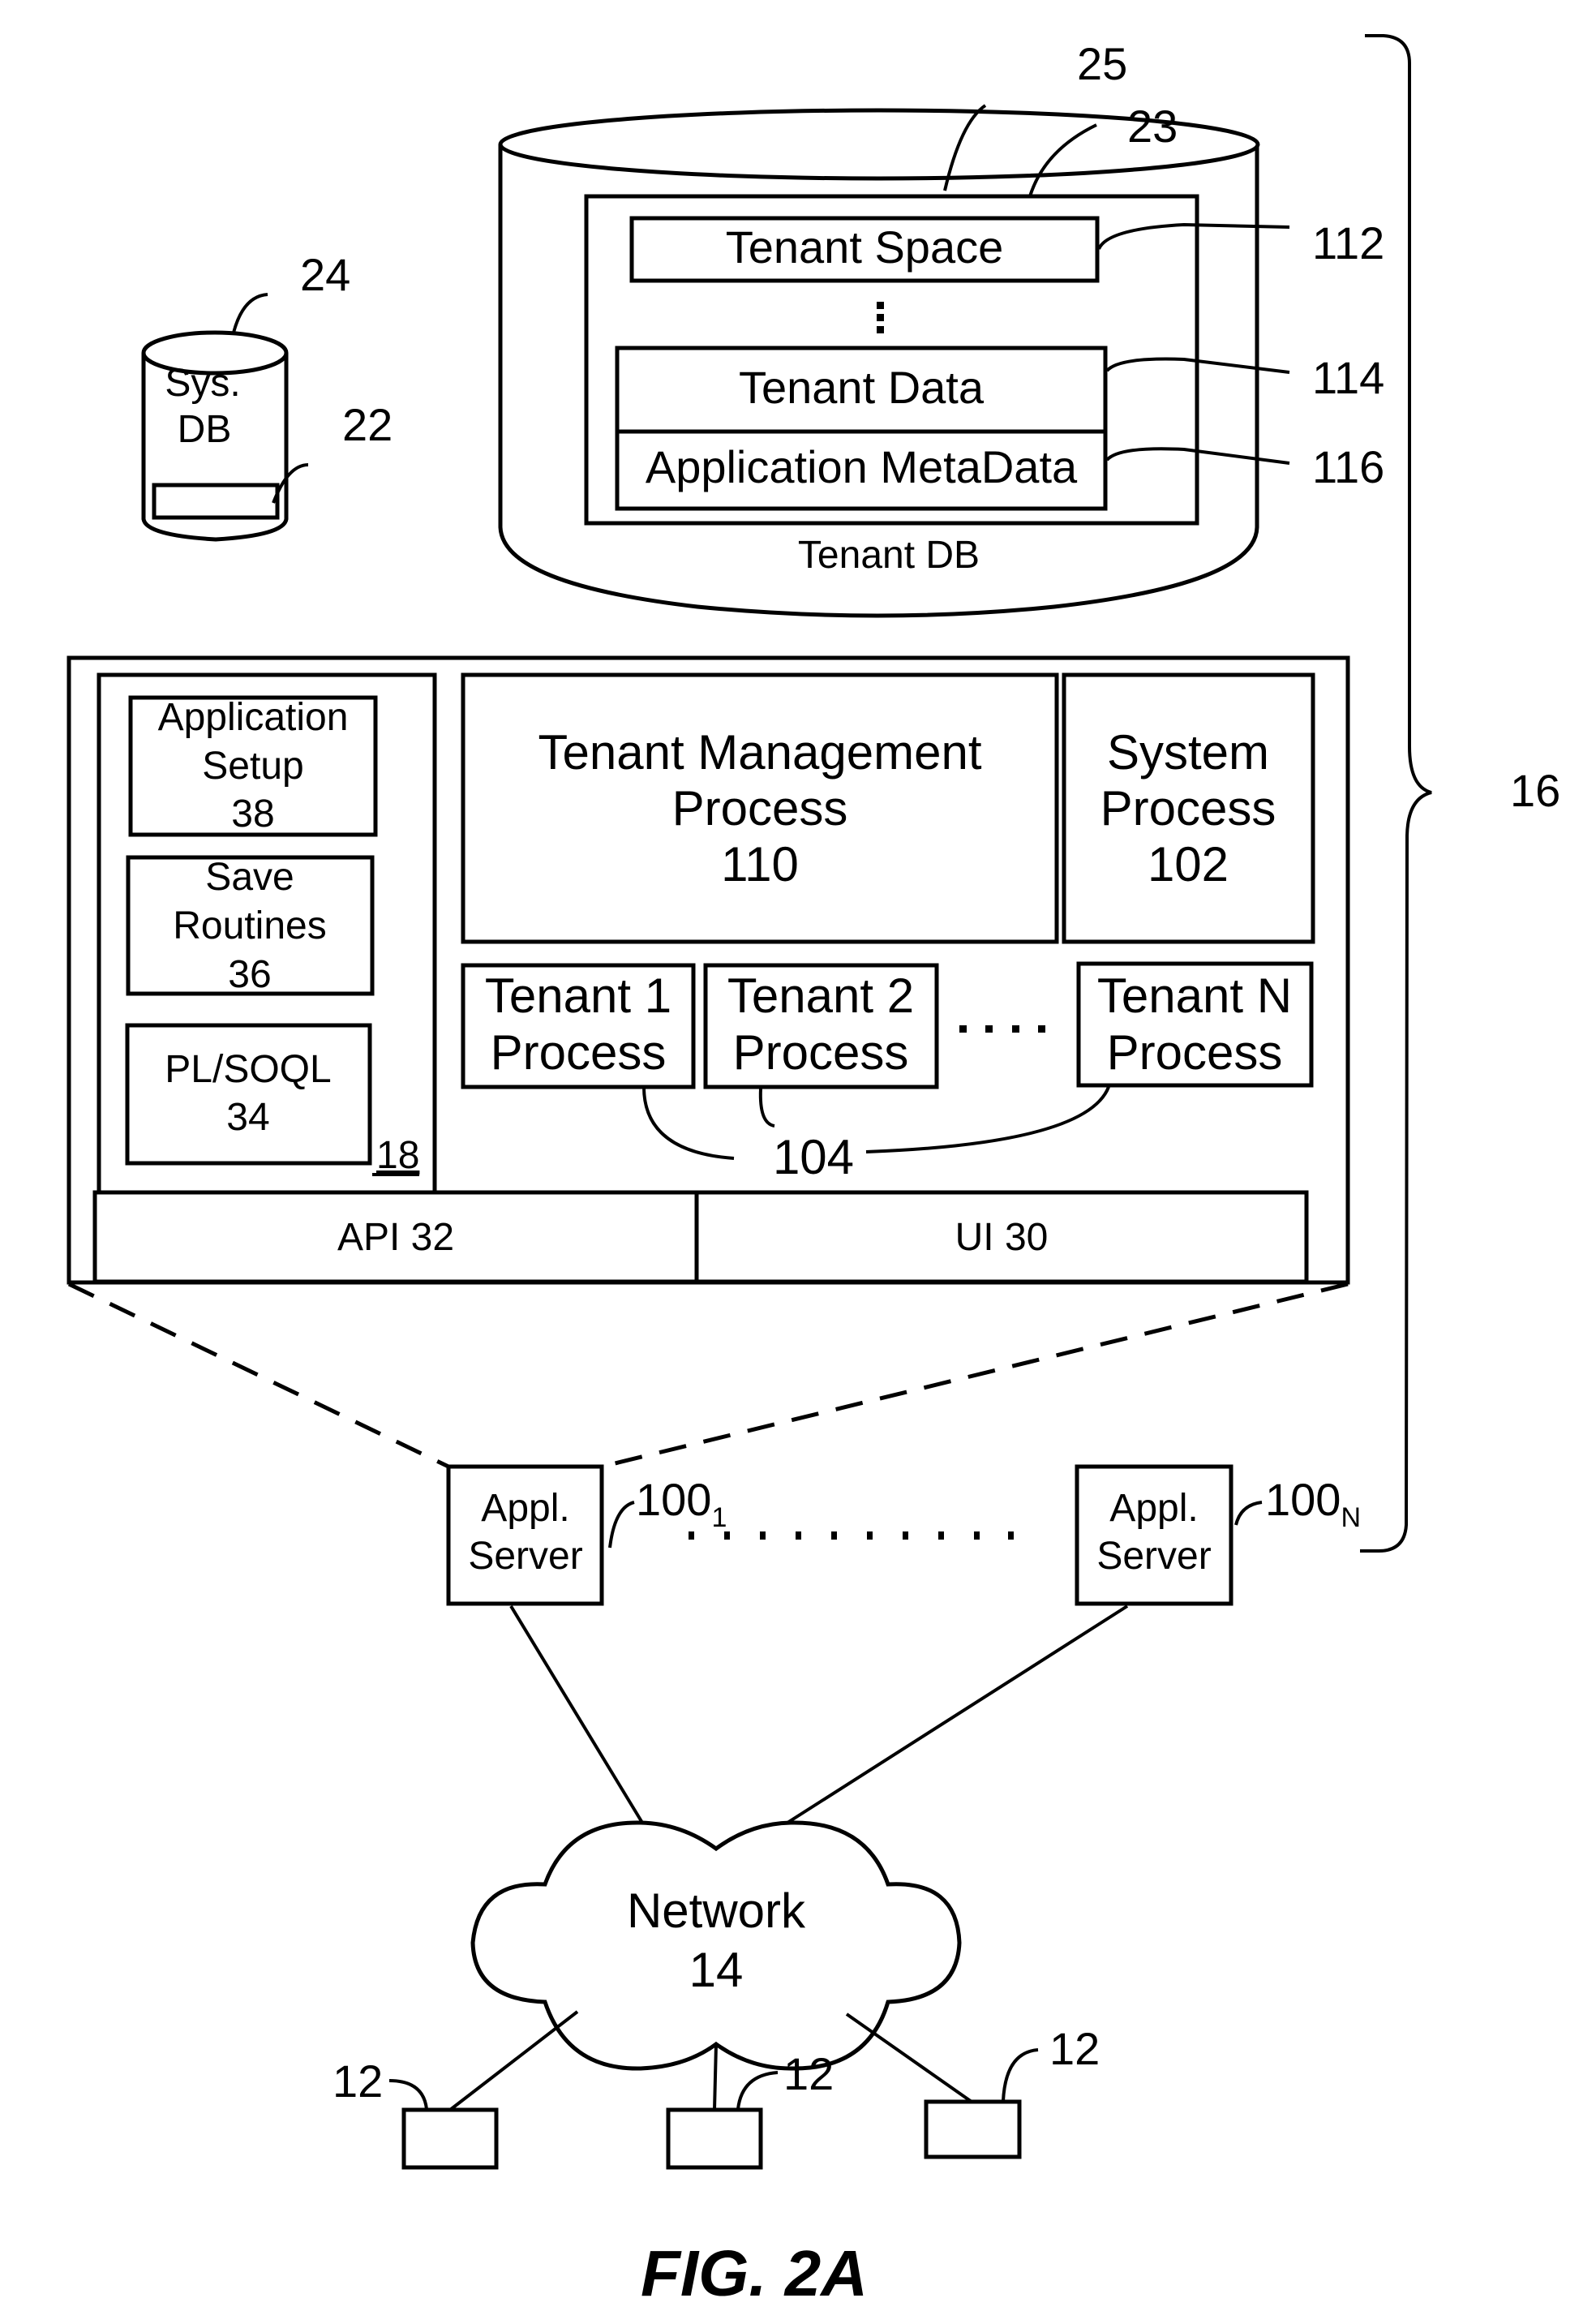 Image resolution: width=1596 pixels, height=2311 pixels. I want to click on tenant-mgmt-label-1: Tenant Management, so click(759, 752).